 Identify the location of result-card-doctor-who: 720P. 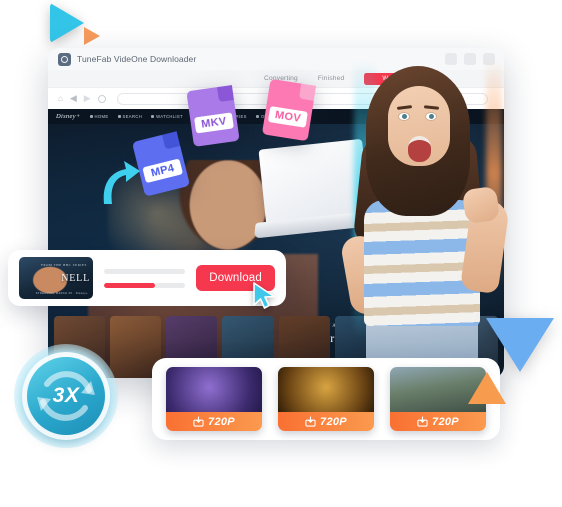
(214, 399).